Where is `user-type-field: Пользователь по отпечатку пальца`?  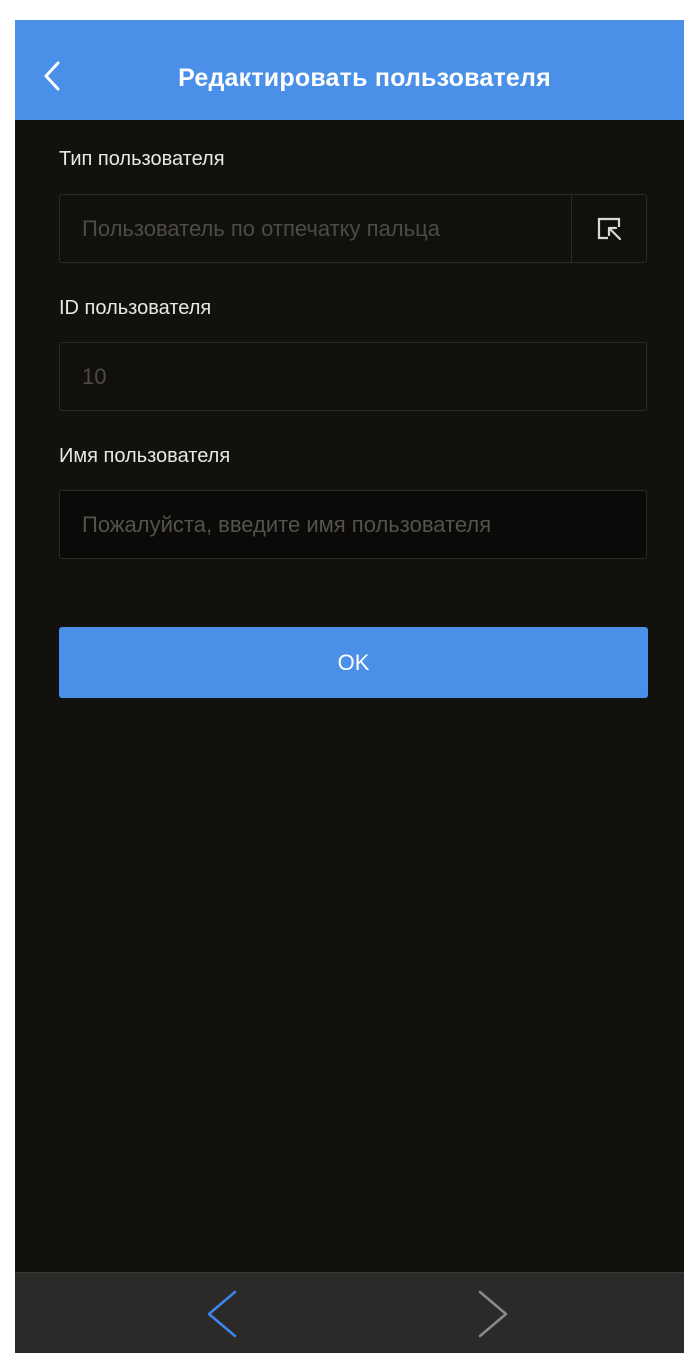
user-type-field: Пользователь по отпечатку пальца is located at coordinates (353, 228).